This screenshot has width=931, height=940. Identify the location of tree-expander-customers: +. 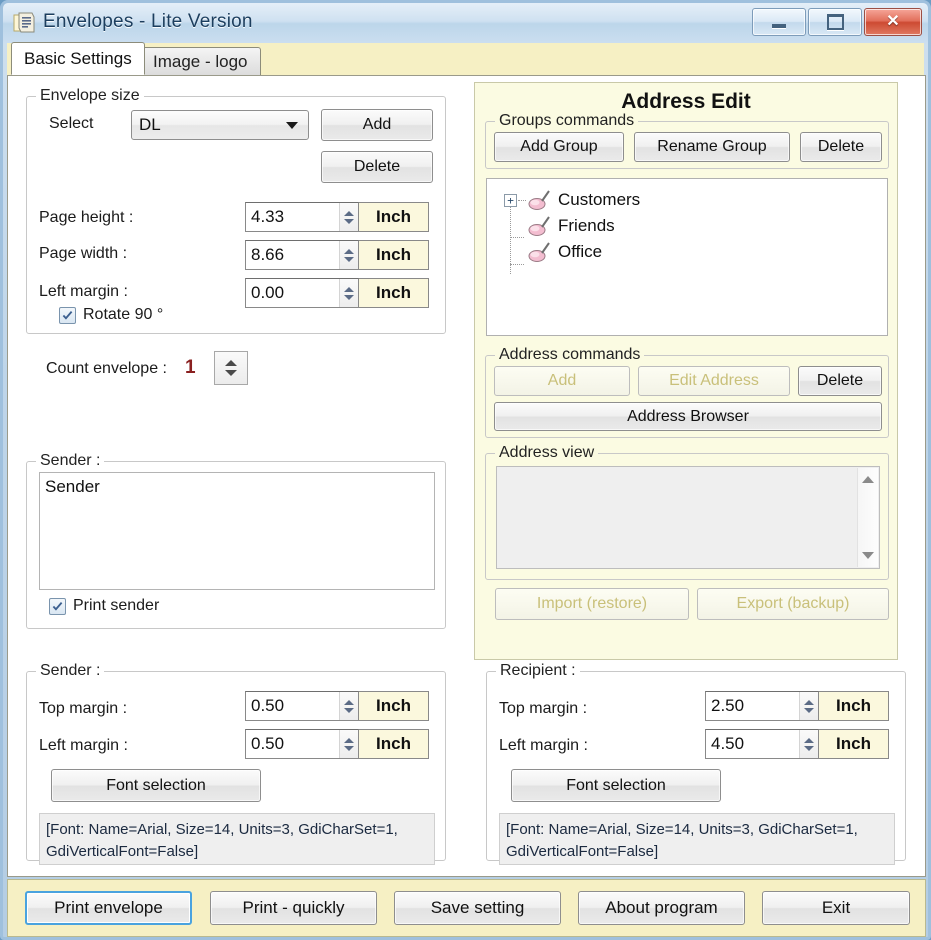
(510, 200).